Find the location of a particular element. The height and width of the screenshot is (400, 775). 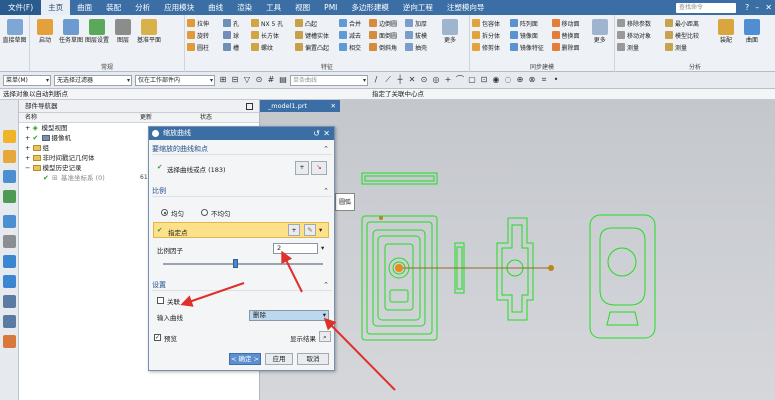

preview-checkbox: ✓ is located at coordinates (157, 337).